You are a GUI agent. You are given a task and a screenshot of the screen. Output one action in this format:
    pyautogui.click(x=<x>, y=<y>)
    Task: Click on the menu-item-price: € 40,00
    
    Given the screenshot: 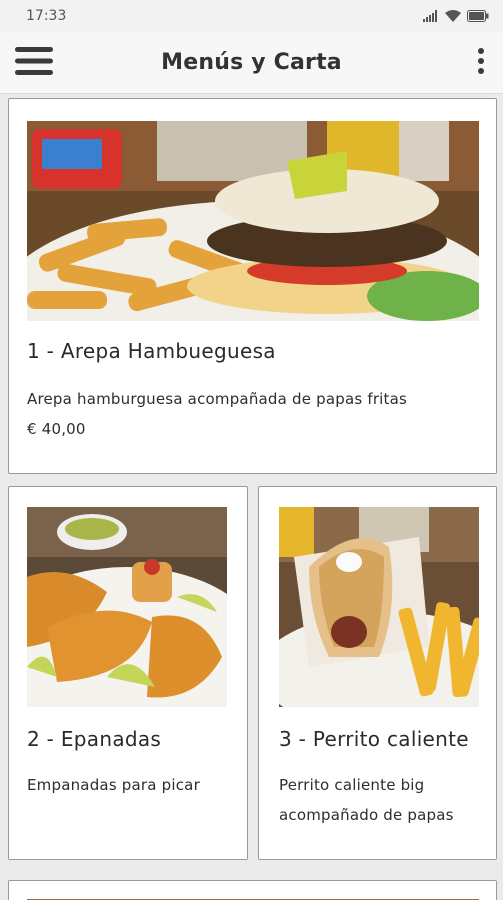 What is the action you would take?
    pyautogui.click(x=56, y=429)
    